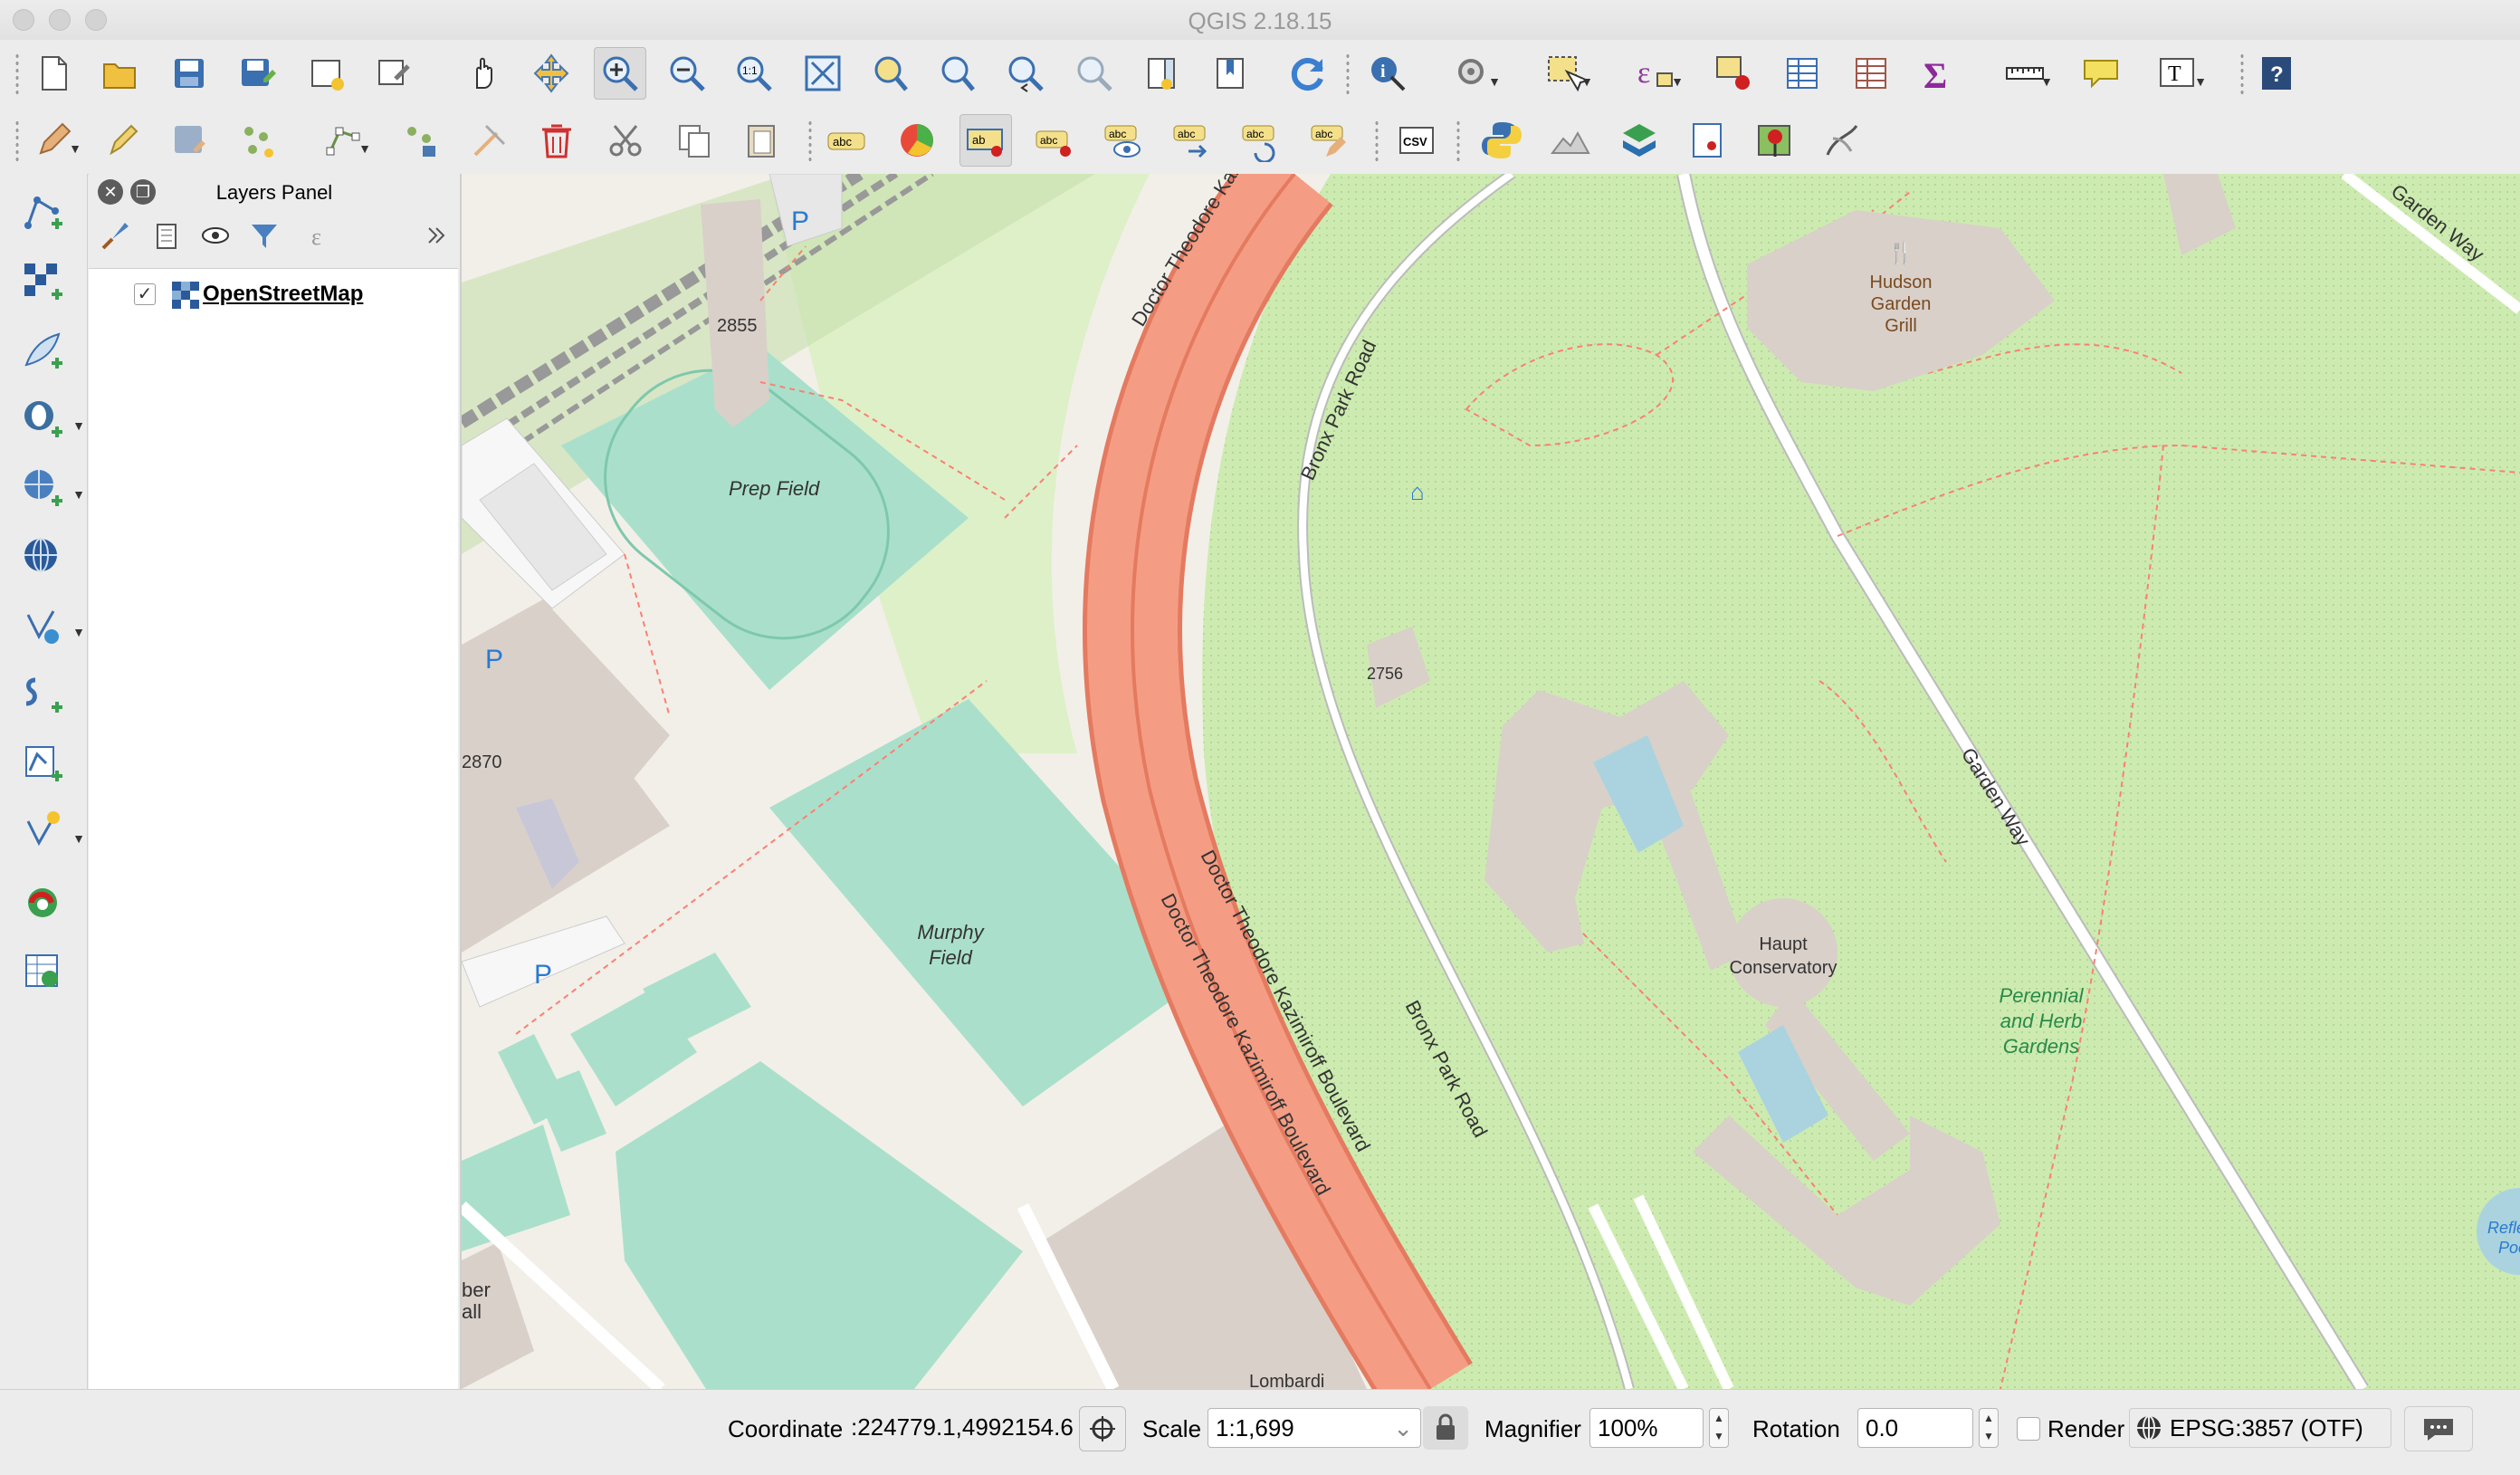 The height and width of the screenshot is (1475, 2520). Describe the element at coordinates (1314, 1428) in the screenshot. I see `scale-combobox: 1:1,699 ⌄` at that location.